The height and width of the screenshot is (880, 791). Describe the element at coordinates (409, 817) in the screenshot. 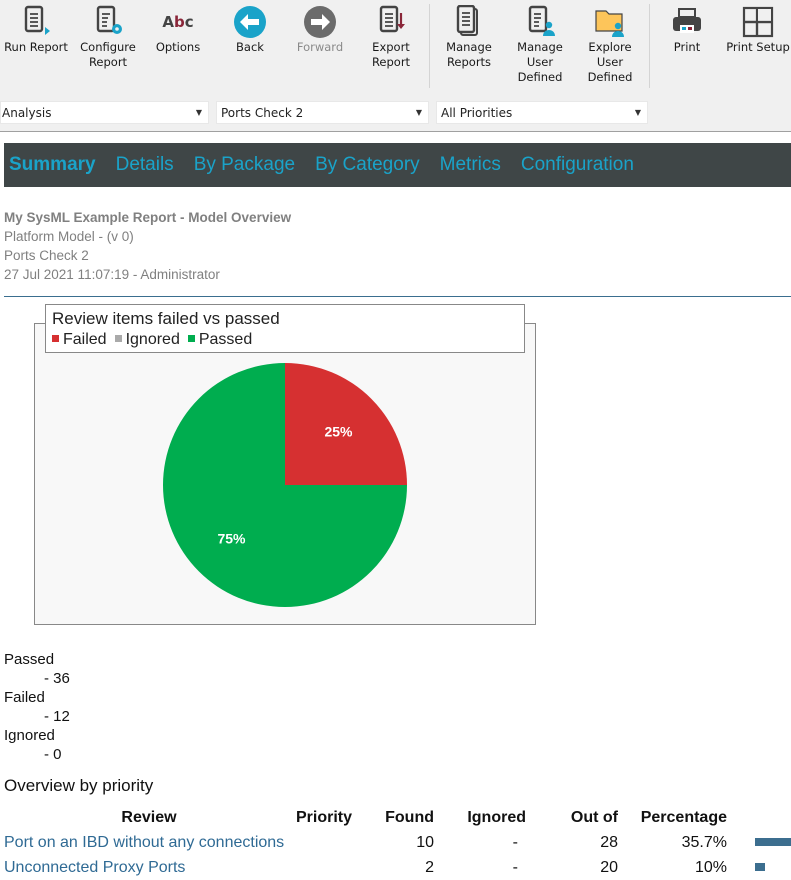

I see `col-found: Found` at that location.